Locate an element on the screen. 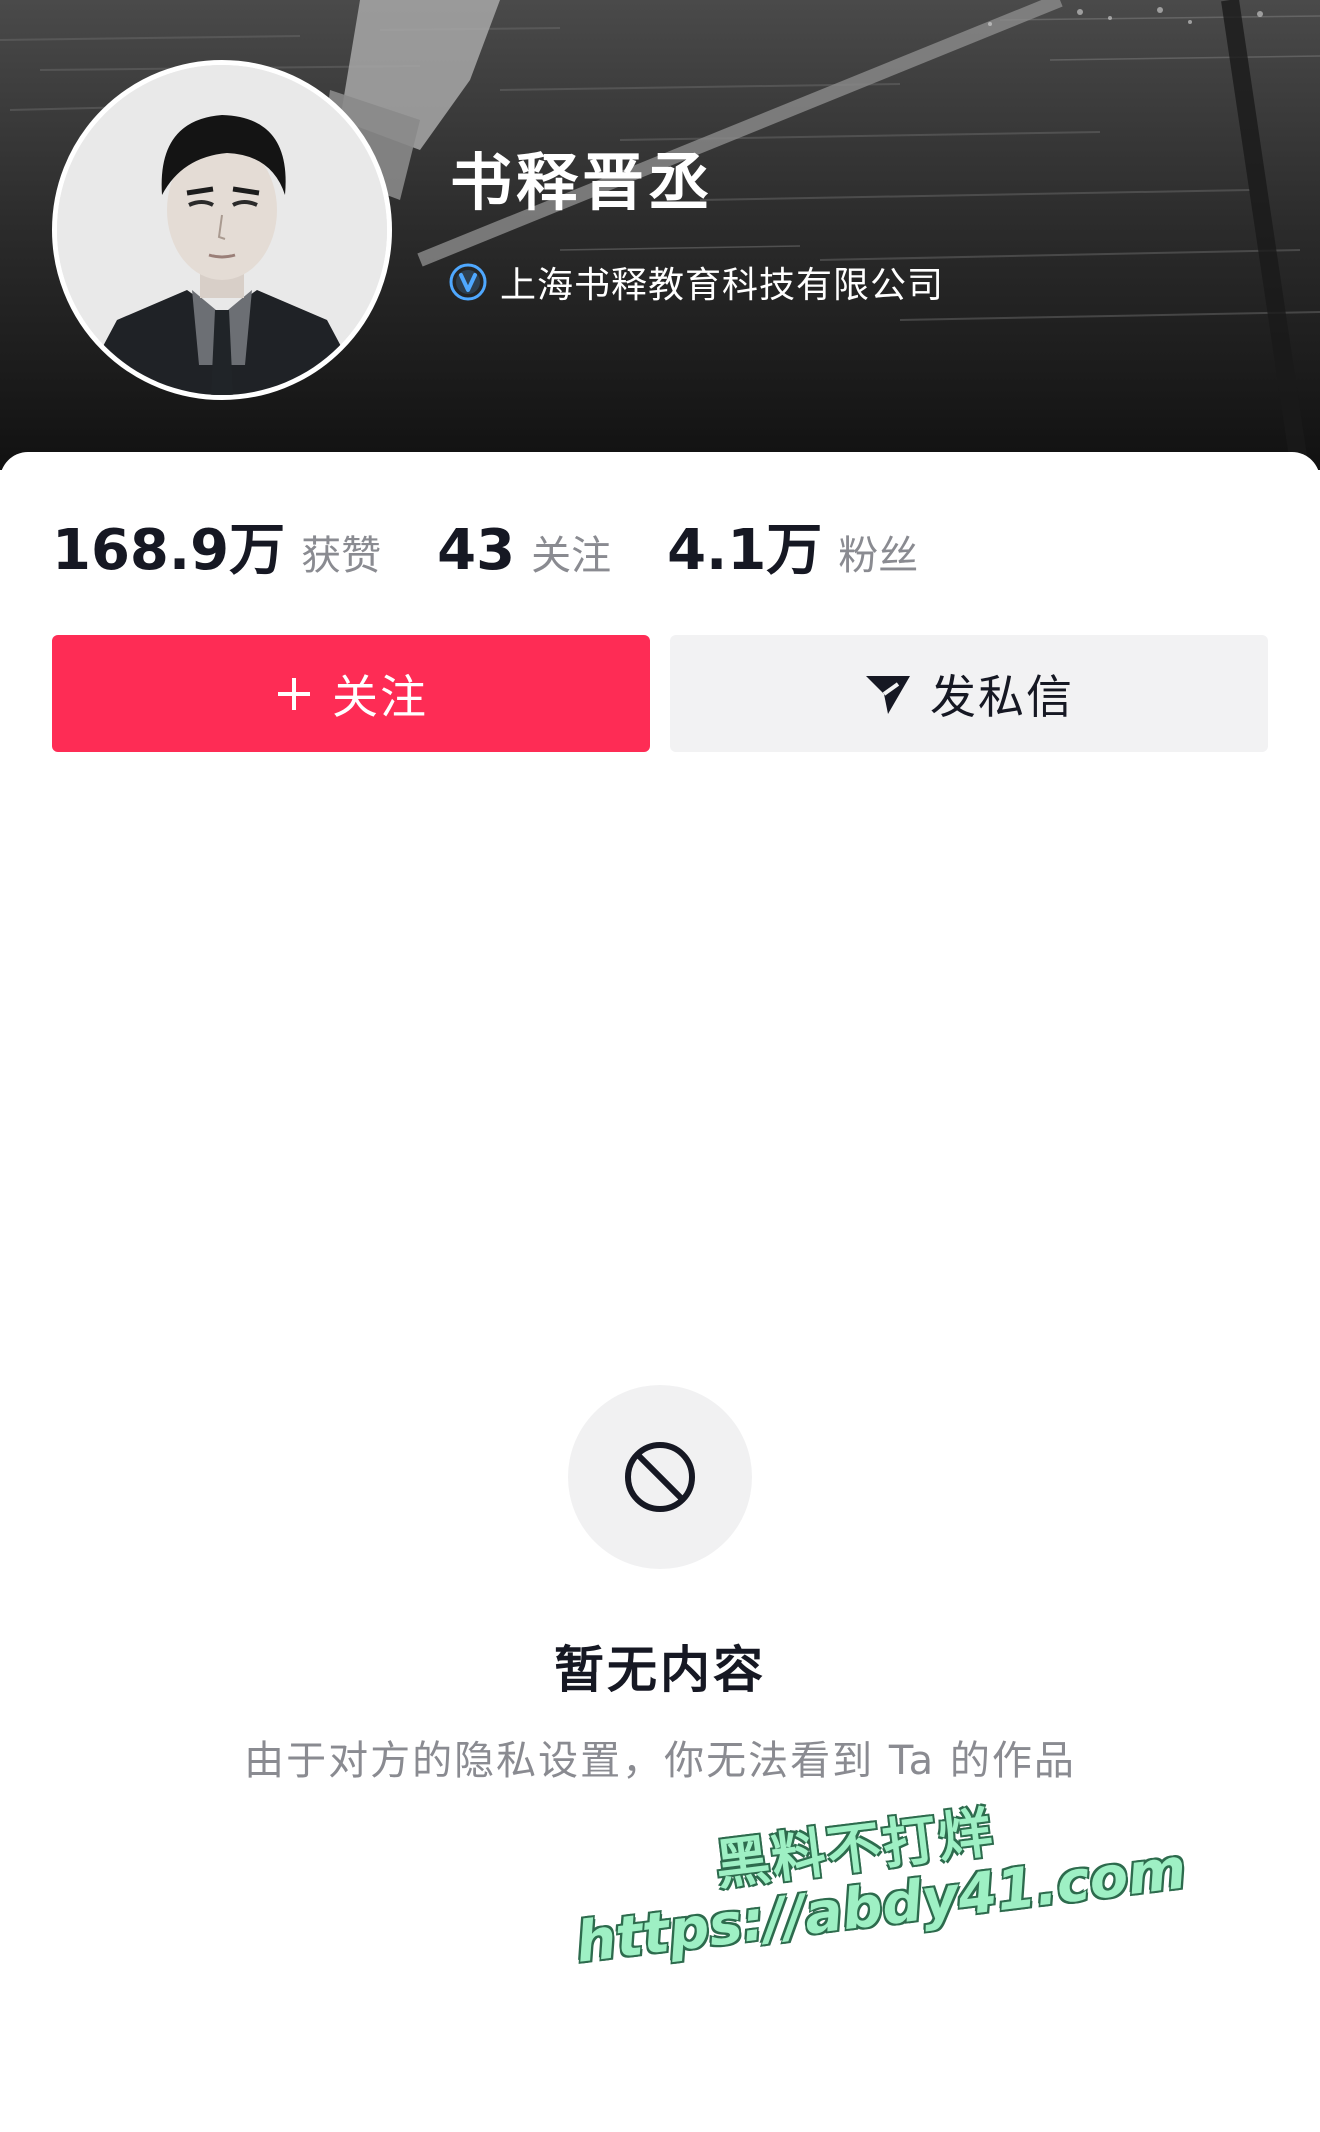 The width and height of the screenshot is (1320, 2132). stat-followers: 4.1万 粉丝 is located at coordinates (792, 545).